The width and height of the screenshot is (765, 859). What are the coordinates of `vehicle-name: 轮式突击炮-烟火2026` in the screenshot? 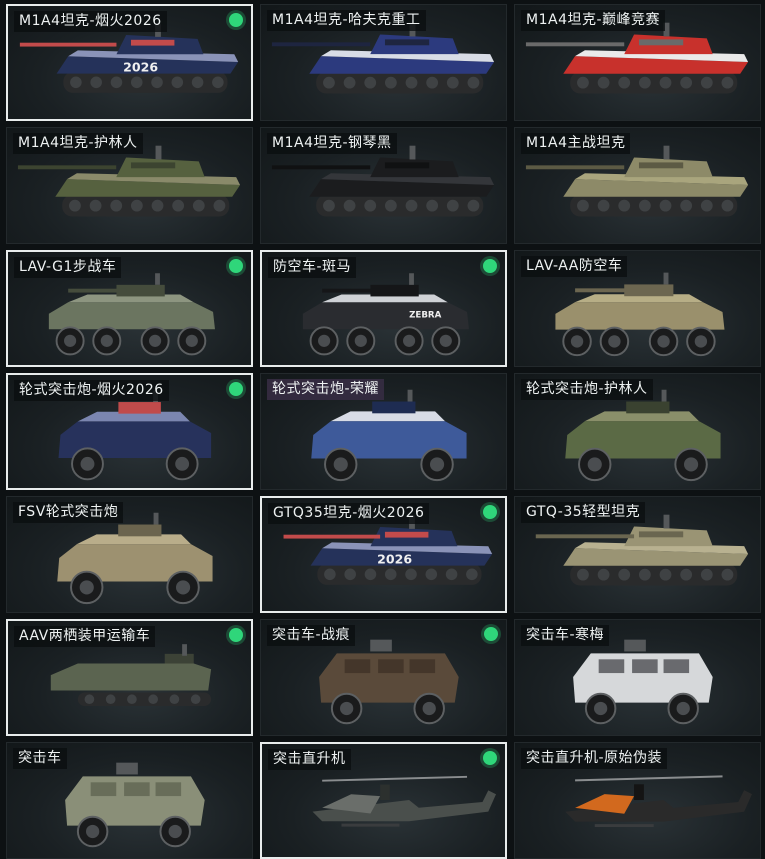 It's located at (91, 390).